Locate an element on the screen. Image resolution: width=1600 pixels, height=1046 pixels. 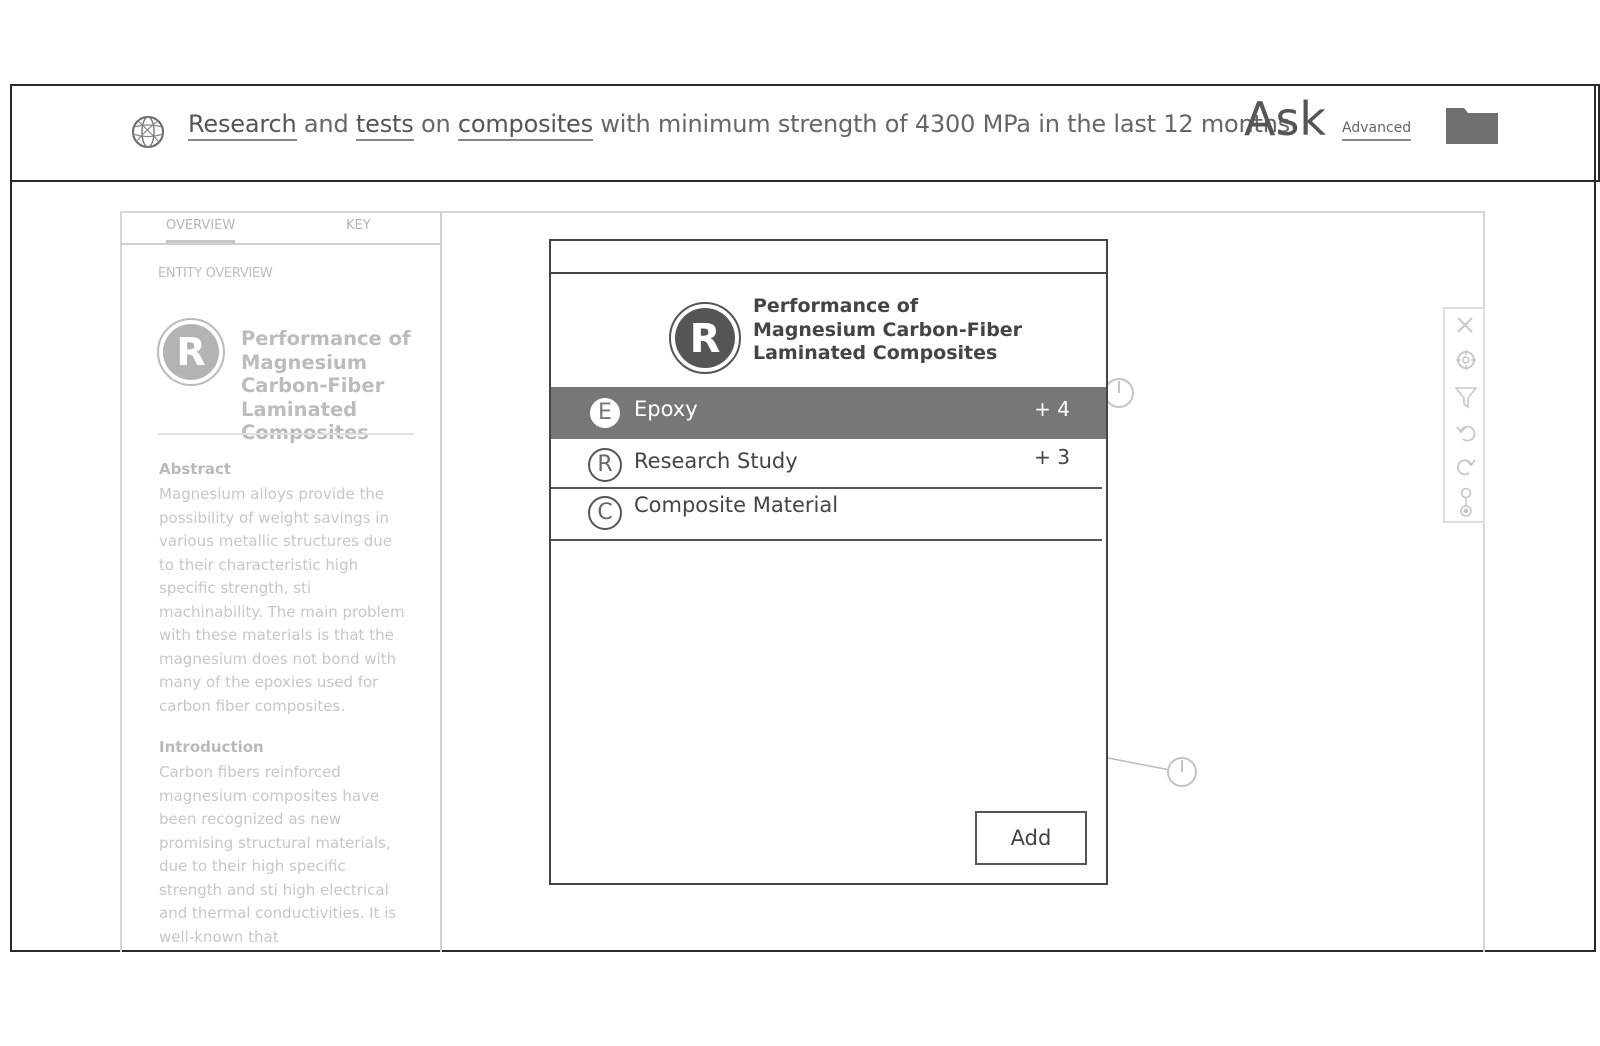
dialog-entity-letter: R is located at coordinates (705, 339).